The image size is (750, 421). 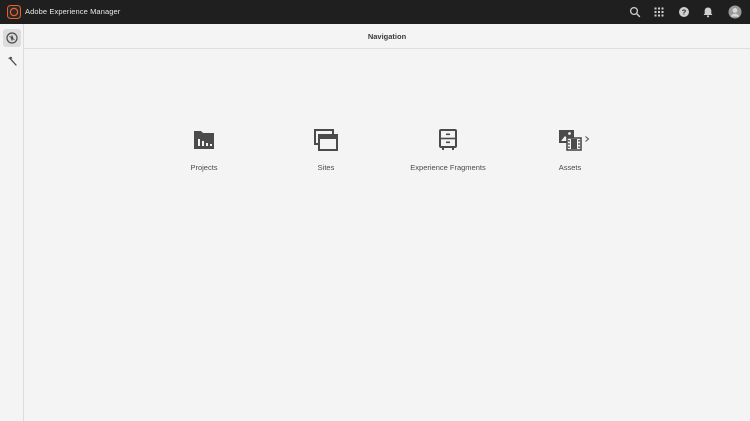 I want to click on assets-icon, so click(x=570, y=140).